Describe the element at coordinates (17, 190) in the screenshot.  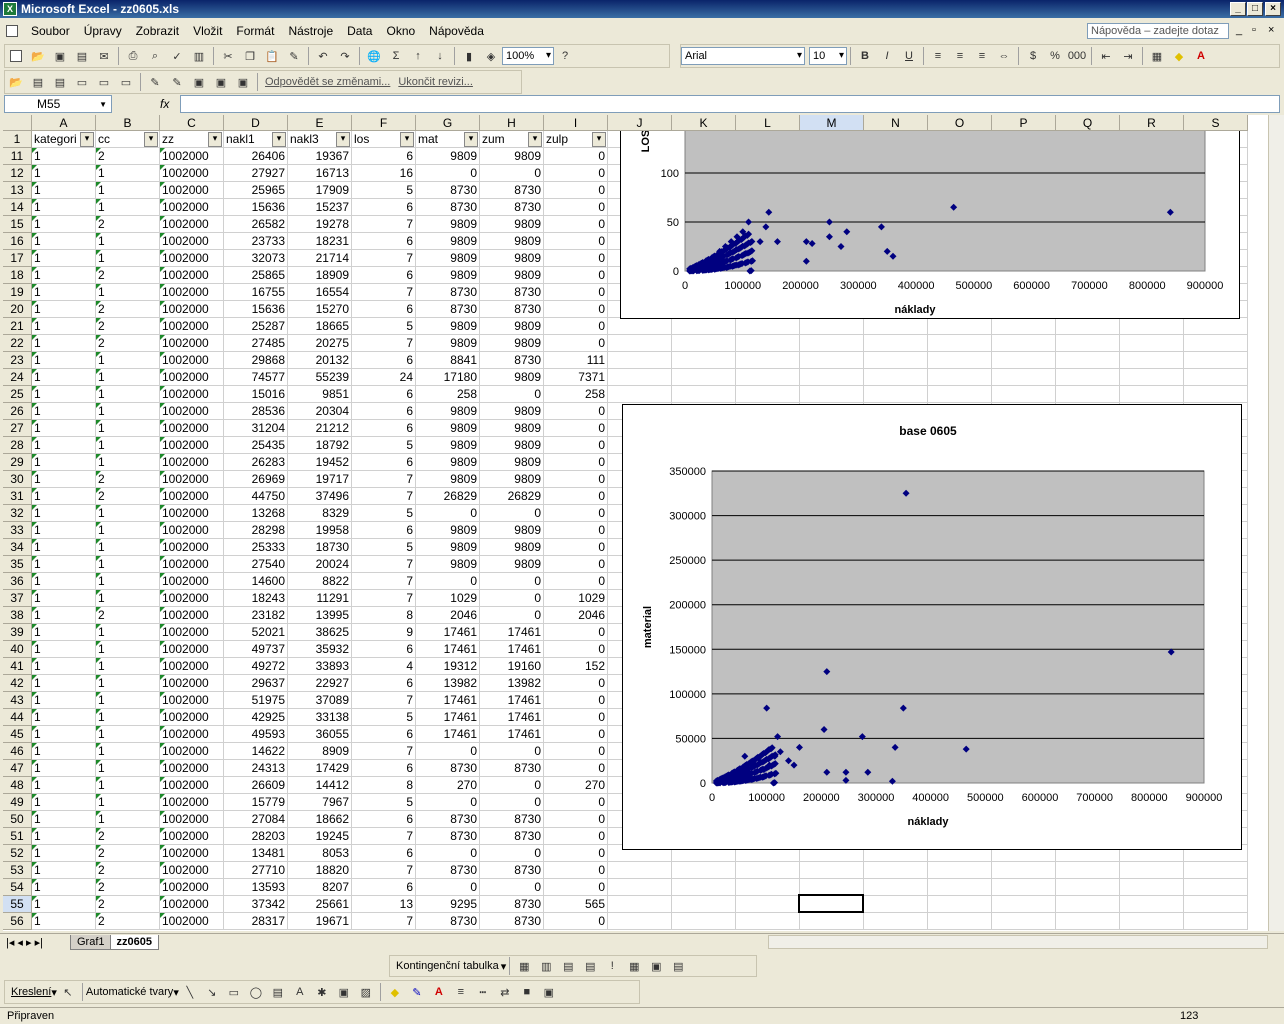
I see `row-header: 13` at that location.